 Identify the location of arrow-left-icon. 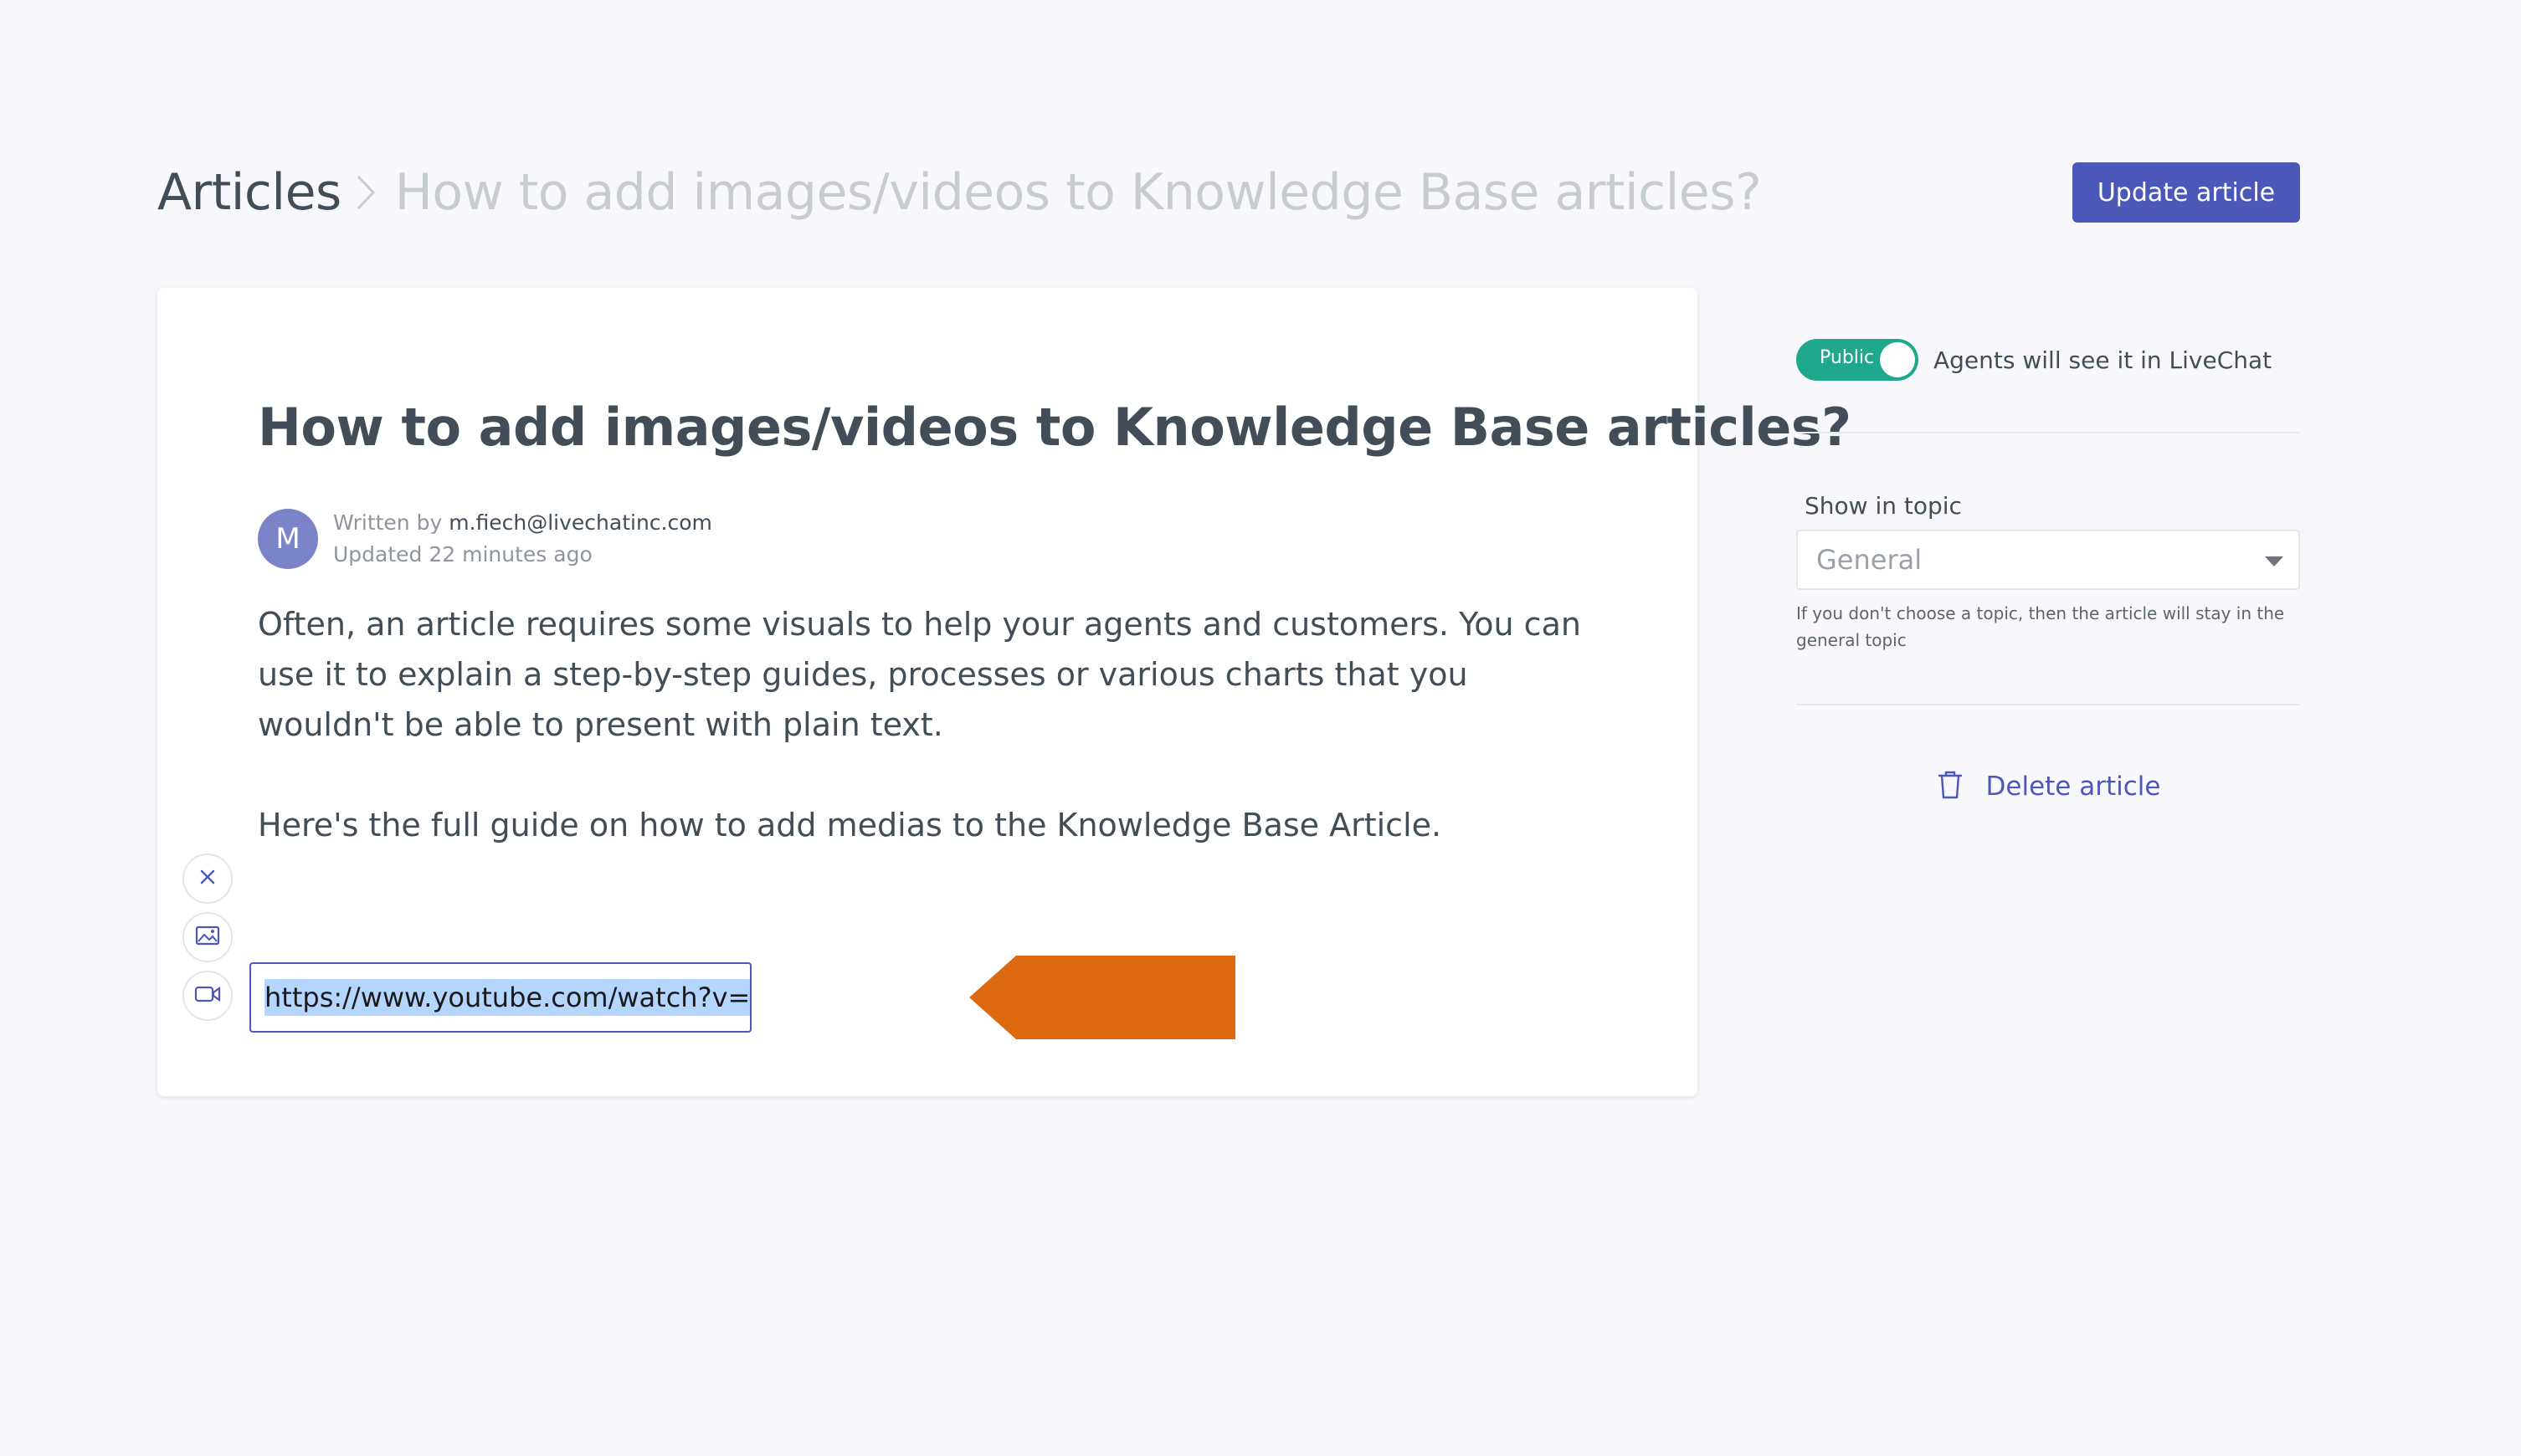
(1098, 997).